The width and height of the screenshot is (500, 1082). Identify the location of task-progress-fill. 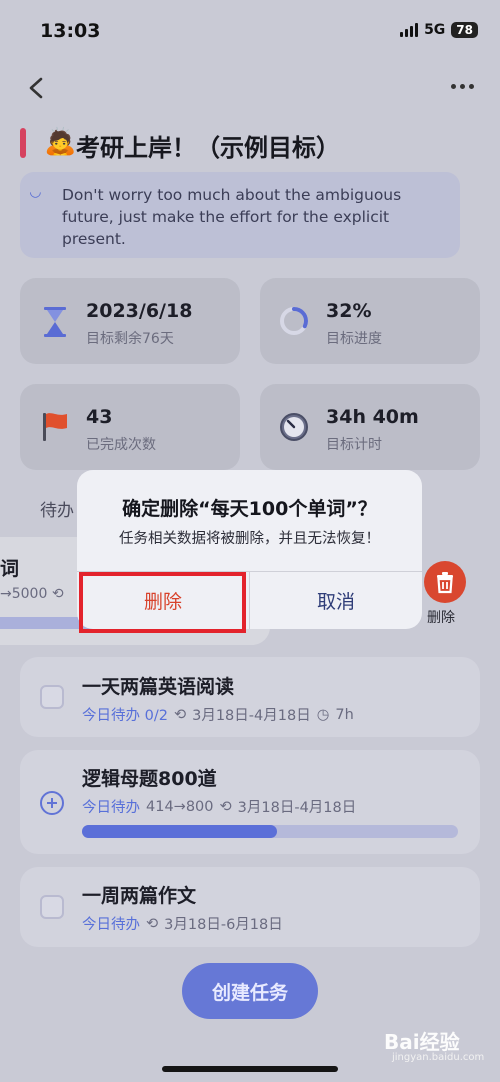
(179, 831).